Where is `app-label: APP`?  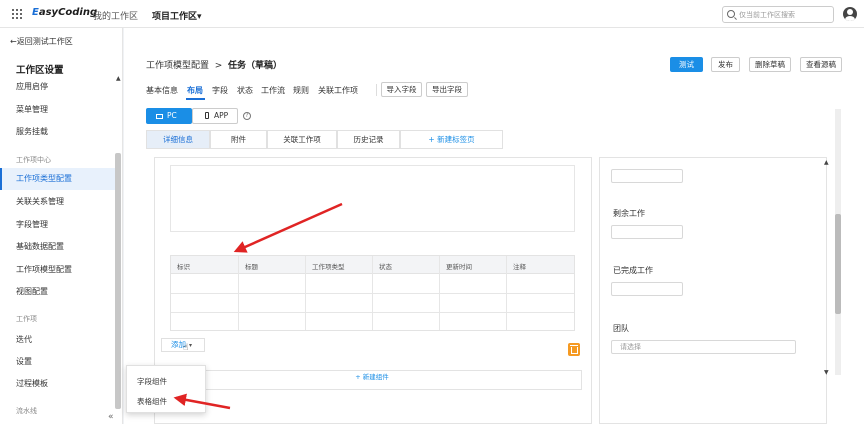
app-label: APP is located at coordinates (221, 115).